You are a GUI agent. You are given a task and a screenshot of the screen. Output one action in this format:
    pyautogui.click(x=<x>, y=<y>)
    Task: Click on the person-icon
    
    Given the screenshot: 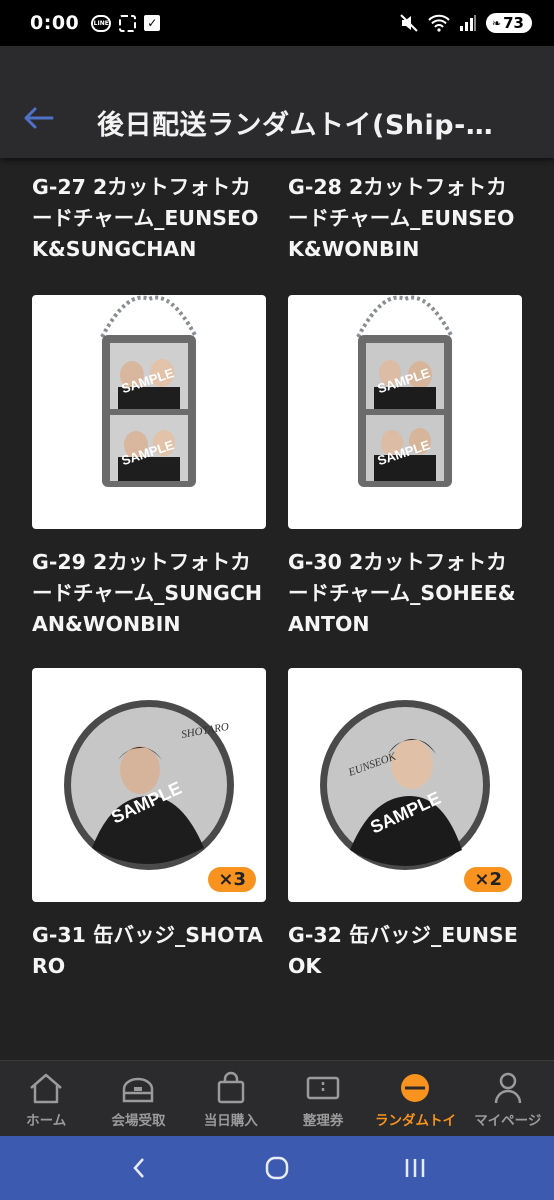 What is the action you would take?
    pyautogui.click(x=508, y=1088)
    